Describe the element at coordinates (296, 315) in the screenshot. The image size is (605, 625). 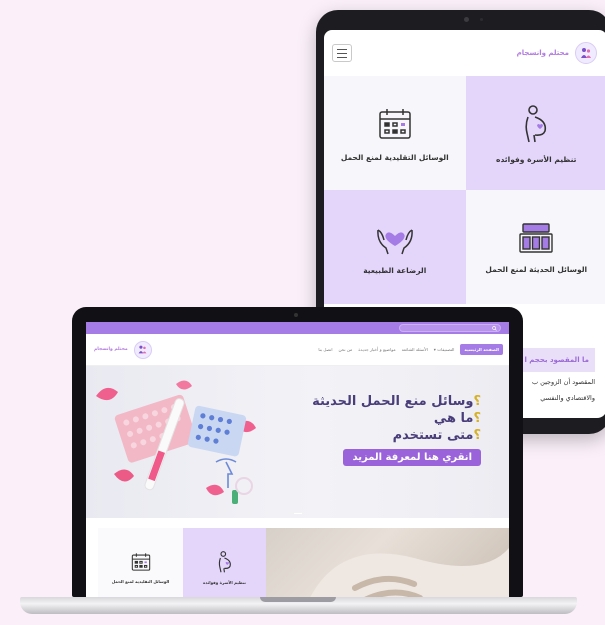
I see `laptop-camera` at that location.